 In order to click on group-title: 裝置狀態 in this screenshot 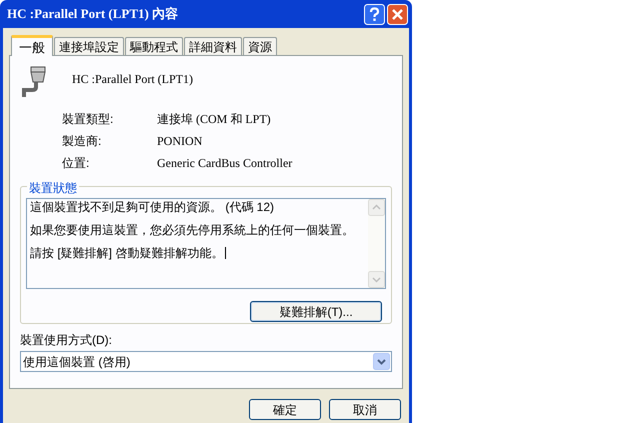, I will do `click(53, 188)`.